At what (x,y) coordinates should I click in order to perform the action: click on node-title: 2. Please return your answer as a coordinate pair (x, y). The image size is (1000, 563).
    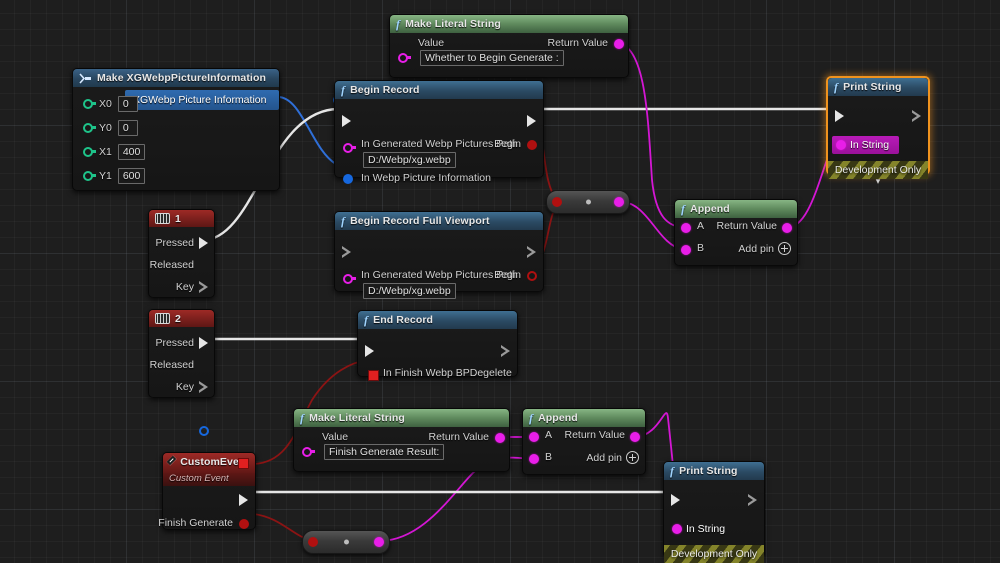
    Looking at the image, I should click on (178, 318).